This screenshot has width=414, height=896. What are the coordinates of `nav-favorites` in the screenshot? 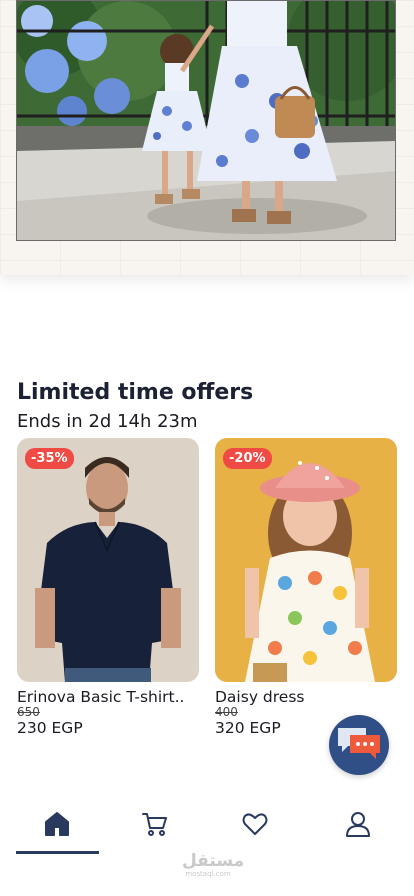 It's located at (255, 826).